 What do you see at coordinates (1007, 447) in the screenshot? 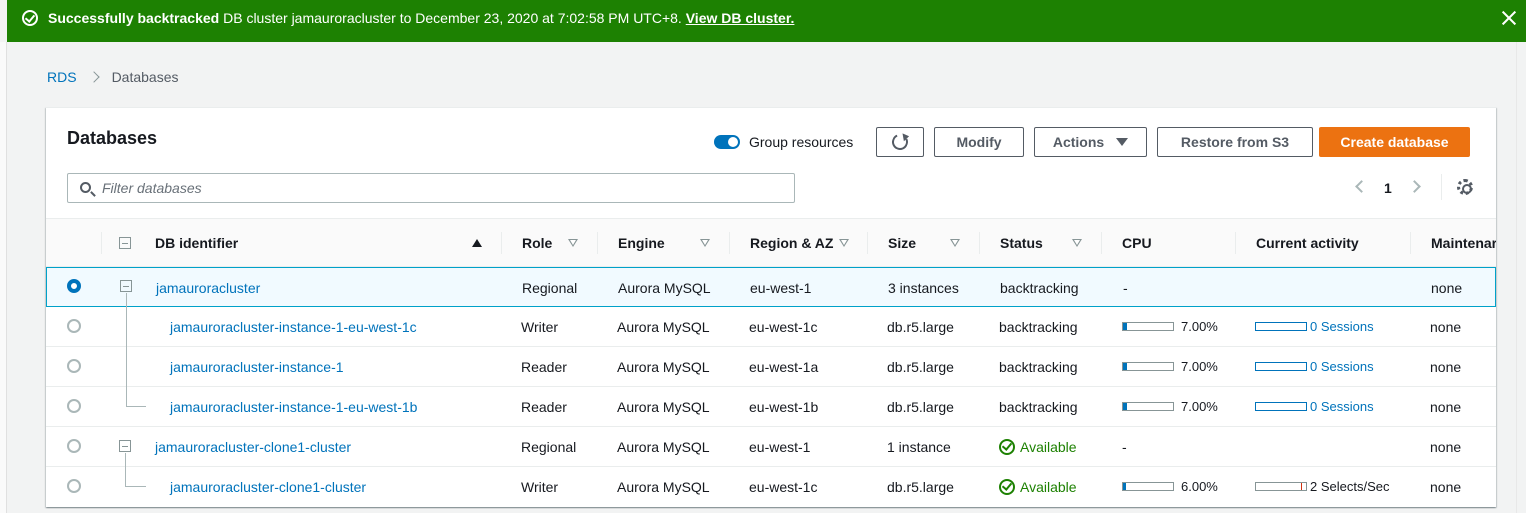
I see `available-check-icon` at bounding box center [1007, 447].